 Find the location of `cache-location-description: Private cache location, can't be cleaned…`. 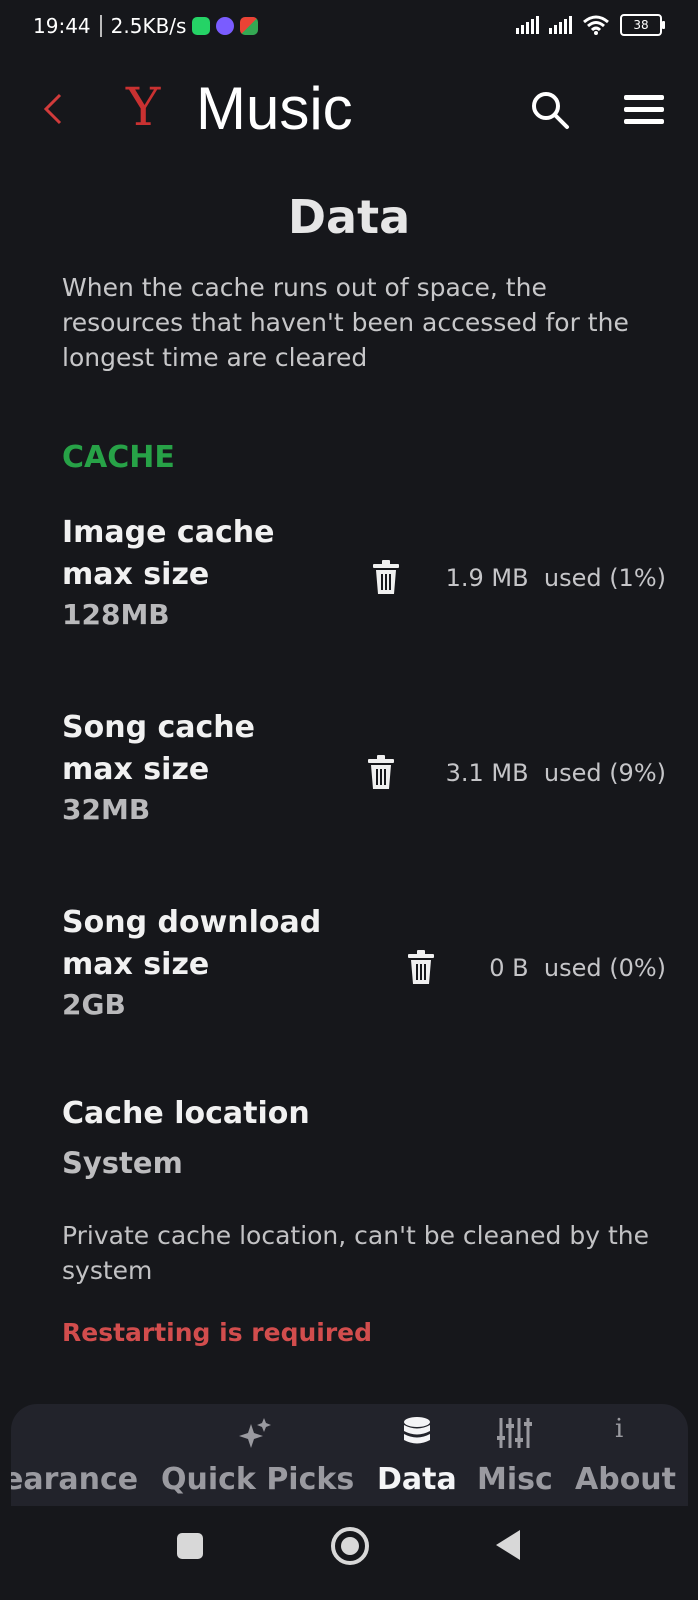

cache-location-description: Private cache location, can't be cleaned… is located at coordinates (355, 1253).